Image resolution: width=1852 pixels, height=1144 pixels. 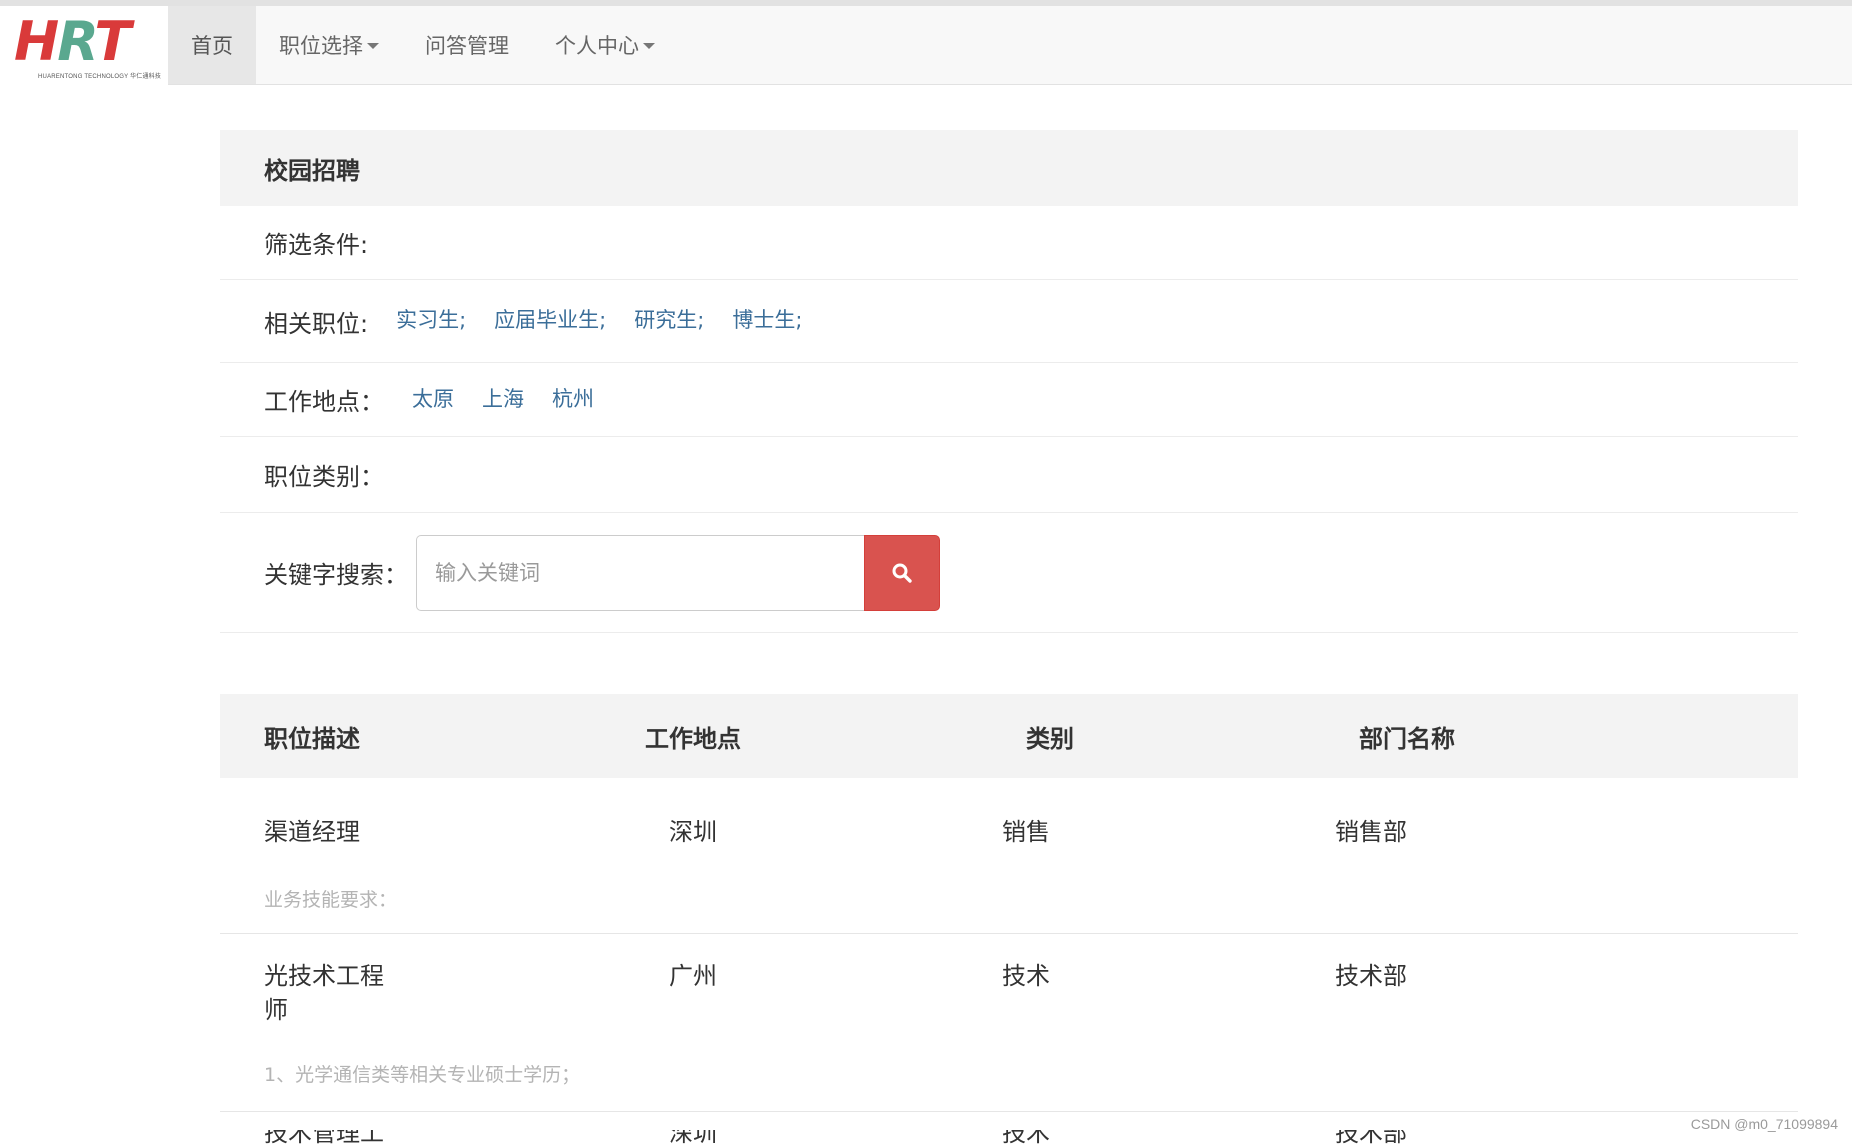 What do you see at coordinates (467, 45) in the screenshot?
I see `nav-qa: 问答管理` at bounding box center [467, 45].